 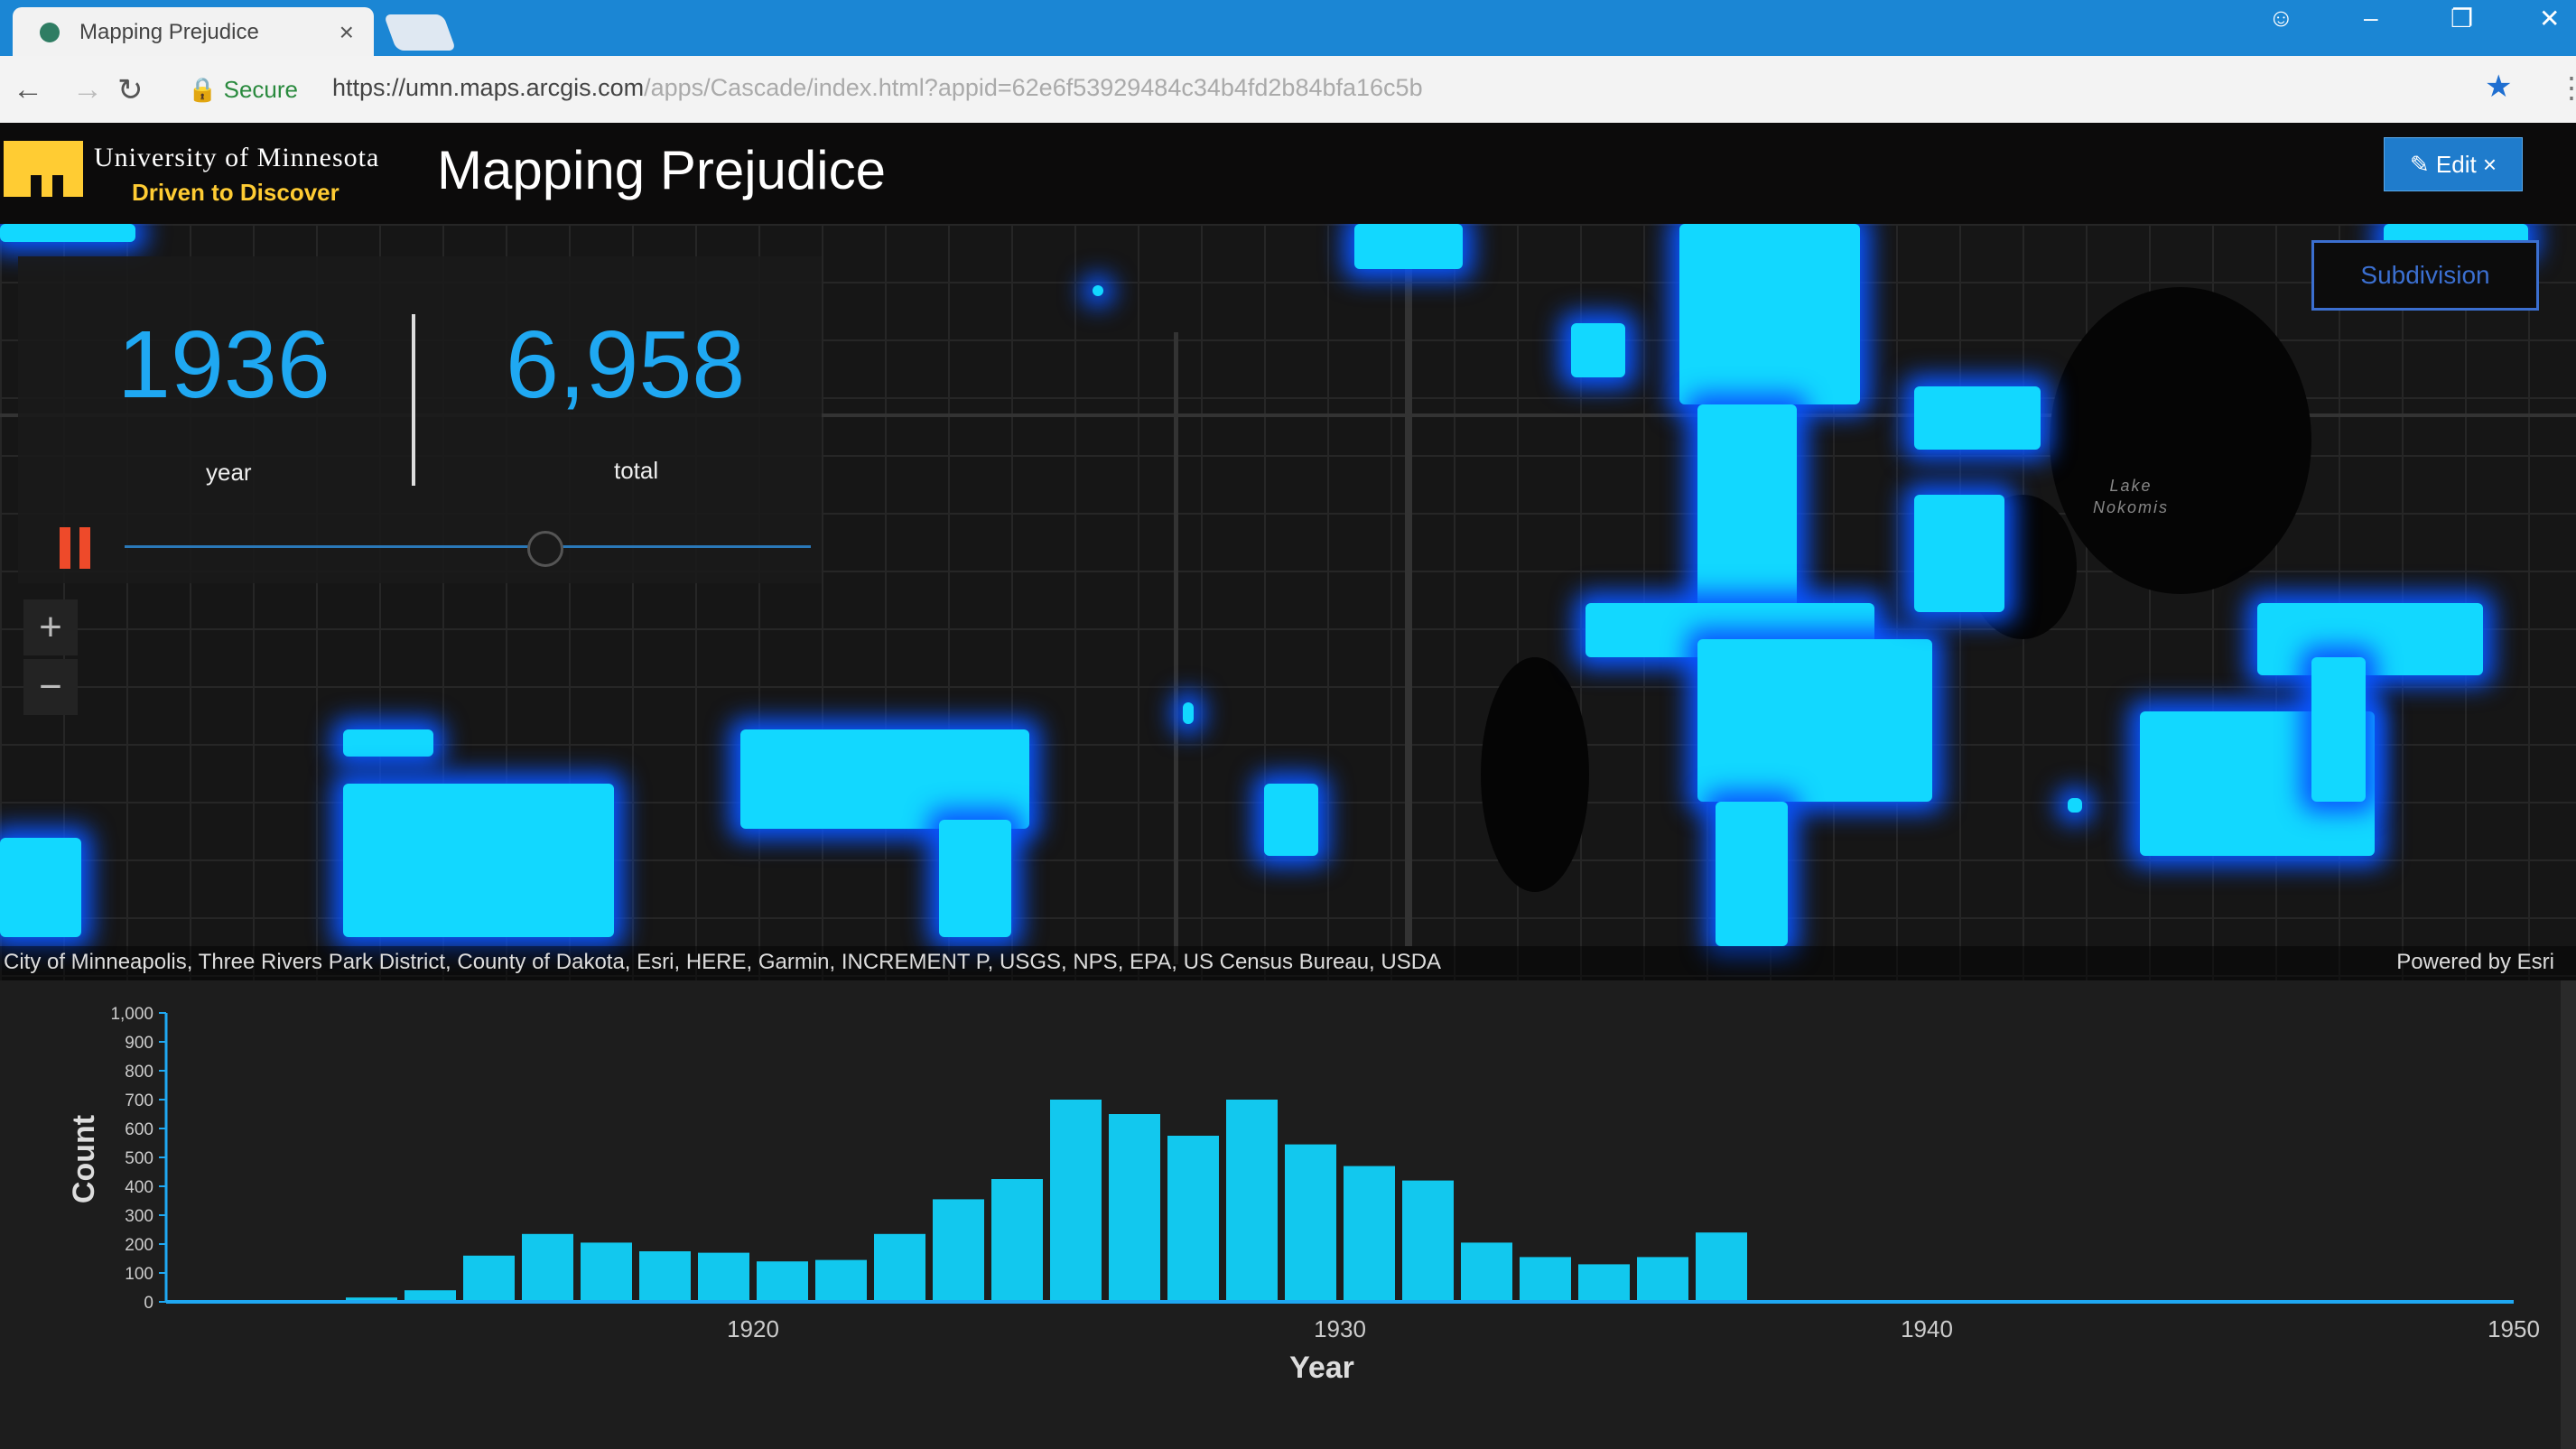 I want to click on new-tab-button, so click(x=420, y=32).